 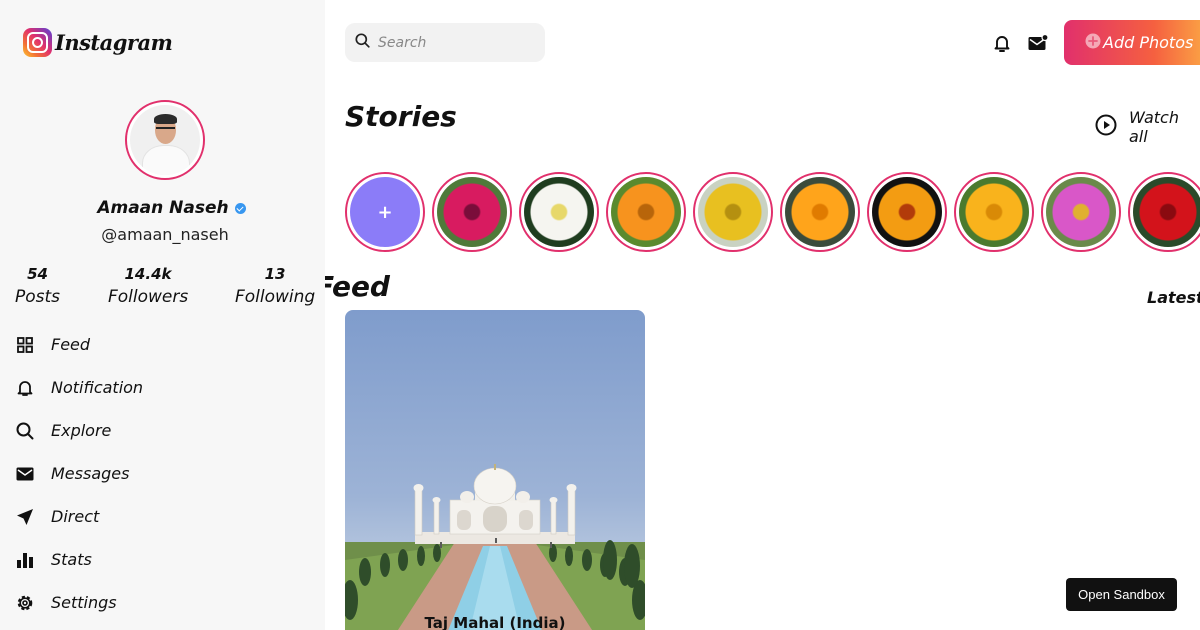 I want to click on stat-label: Following, so click(x=275, y=297).